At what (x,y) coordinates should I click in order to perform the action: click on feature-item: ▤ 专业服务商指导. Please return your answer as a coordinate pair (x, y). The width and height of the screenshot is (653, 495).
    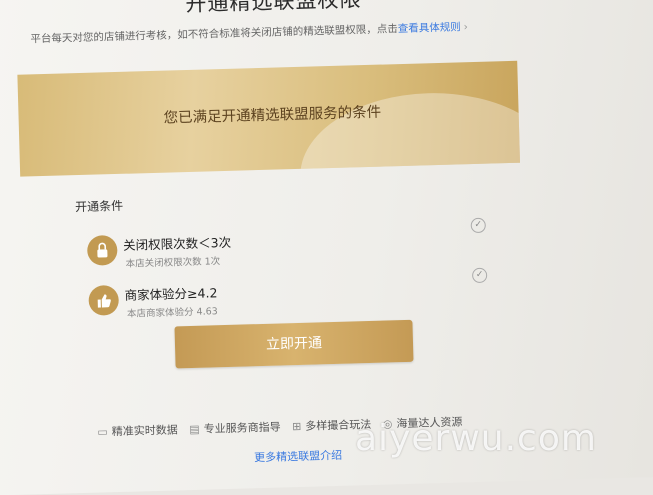
    Looking at the image, I should click on (235, 429).